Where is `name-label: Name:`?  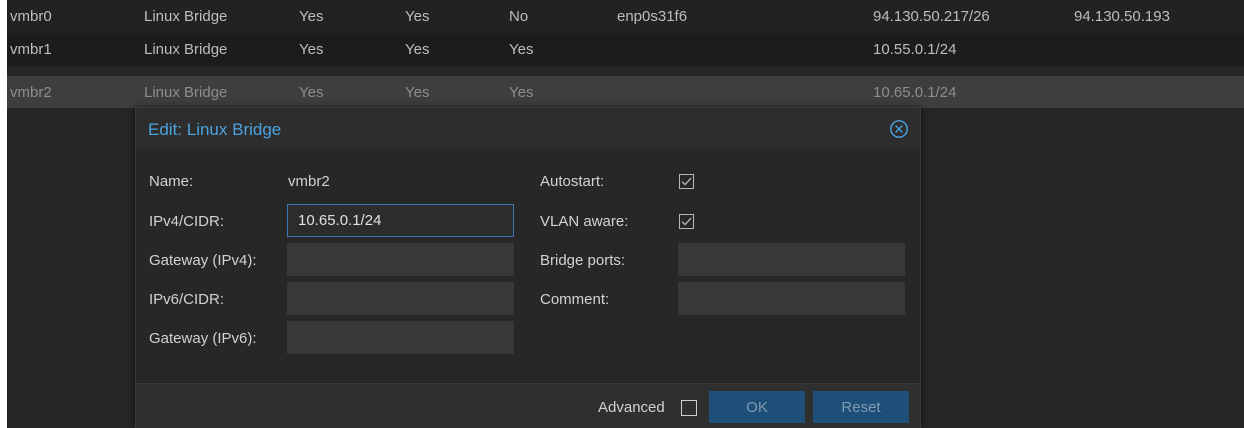 name-label: Name: is located at coordinates (171, 181).